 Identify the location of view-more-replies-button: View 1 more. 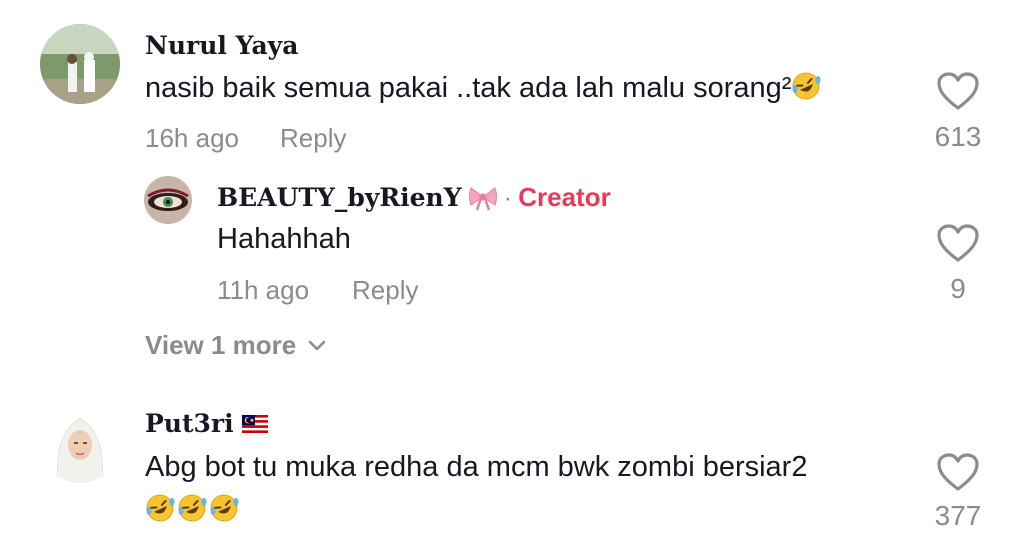
(235, 345).